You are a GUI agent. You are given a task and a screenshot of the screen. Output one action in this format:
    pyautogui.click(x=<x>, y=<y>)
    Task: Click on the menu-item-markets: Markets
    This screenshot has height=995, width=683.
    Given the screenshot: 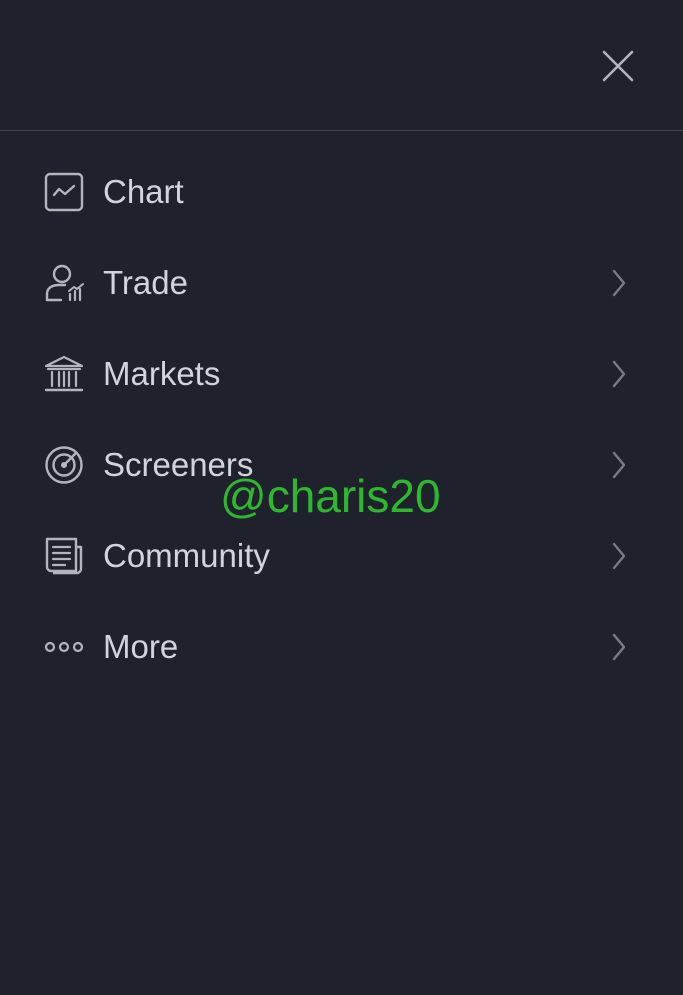 What is the action you would take?
    pyautogui.click(x=341, y=373)
    